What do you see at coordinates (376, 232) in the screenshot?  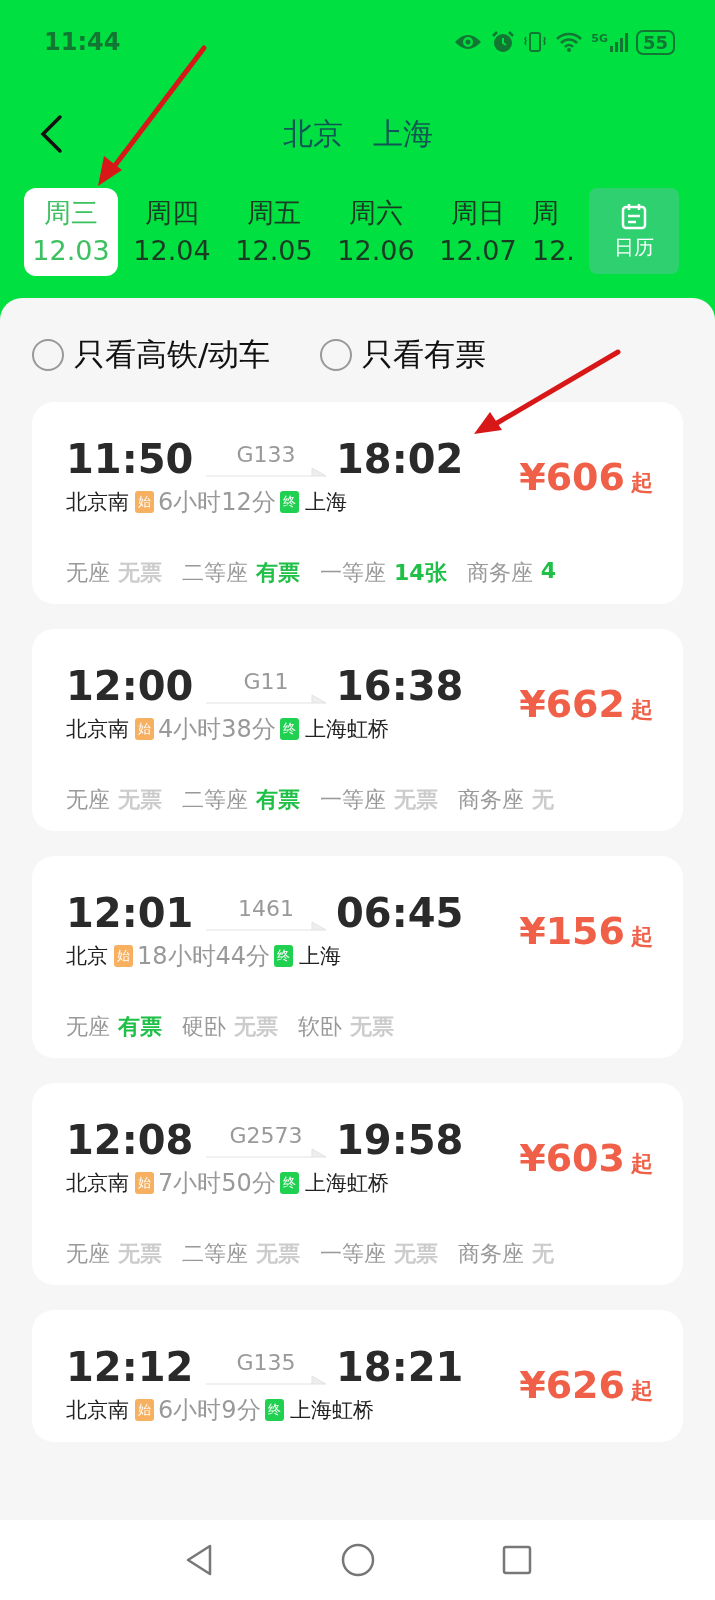 I see `date-tab: 周六 12.06` at bounding box center [376, 232].